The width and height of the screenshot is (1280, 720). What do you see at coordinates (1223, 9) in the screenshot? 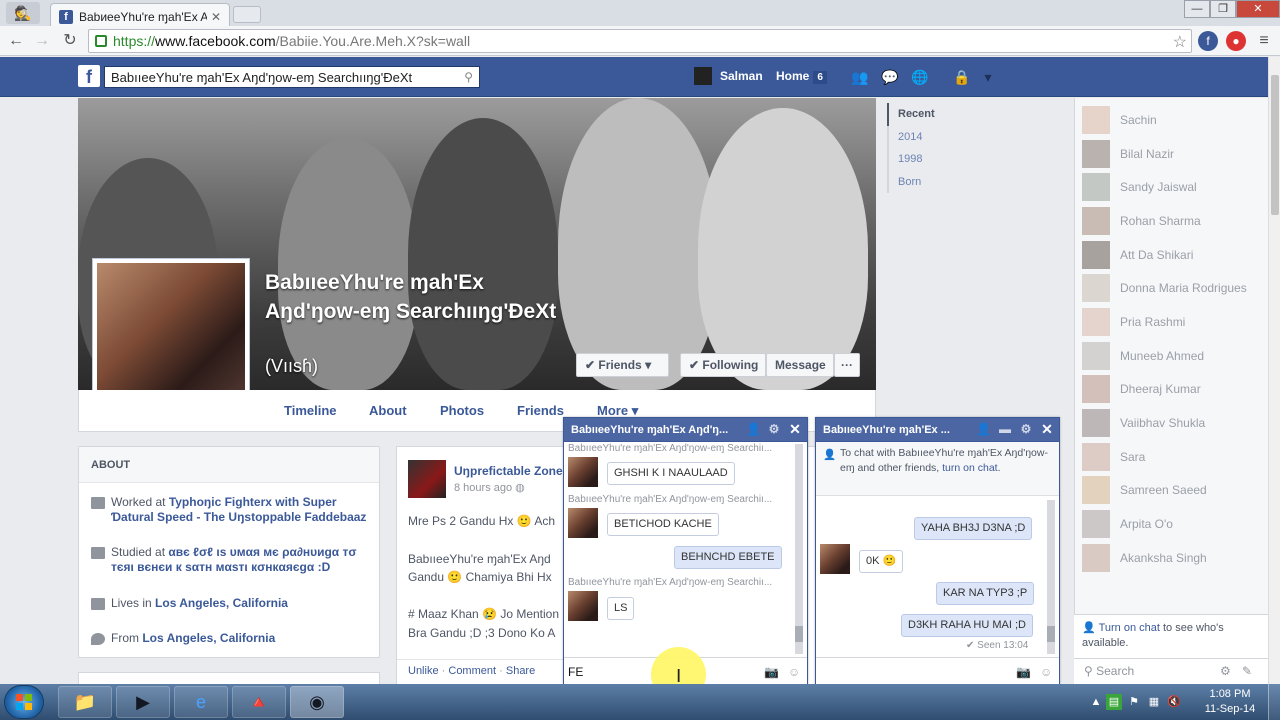
I see `maximize-button: ❐` at bounding box center [1223, 9].